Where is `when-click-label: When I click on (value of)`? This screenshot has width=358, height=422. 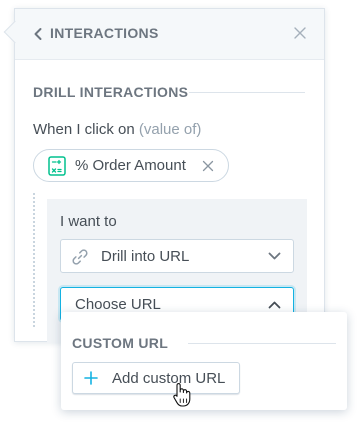 when-click-label: When I click on (value of) is located at coordinates (117, 129).